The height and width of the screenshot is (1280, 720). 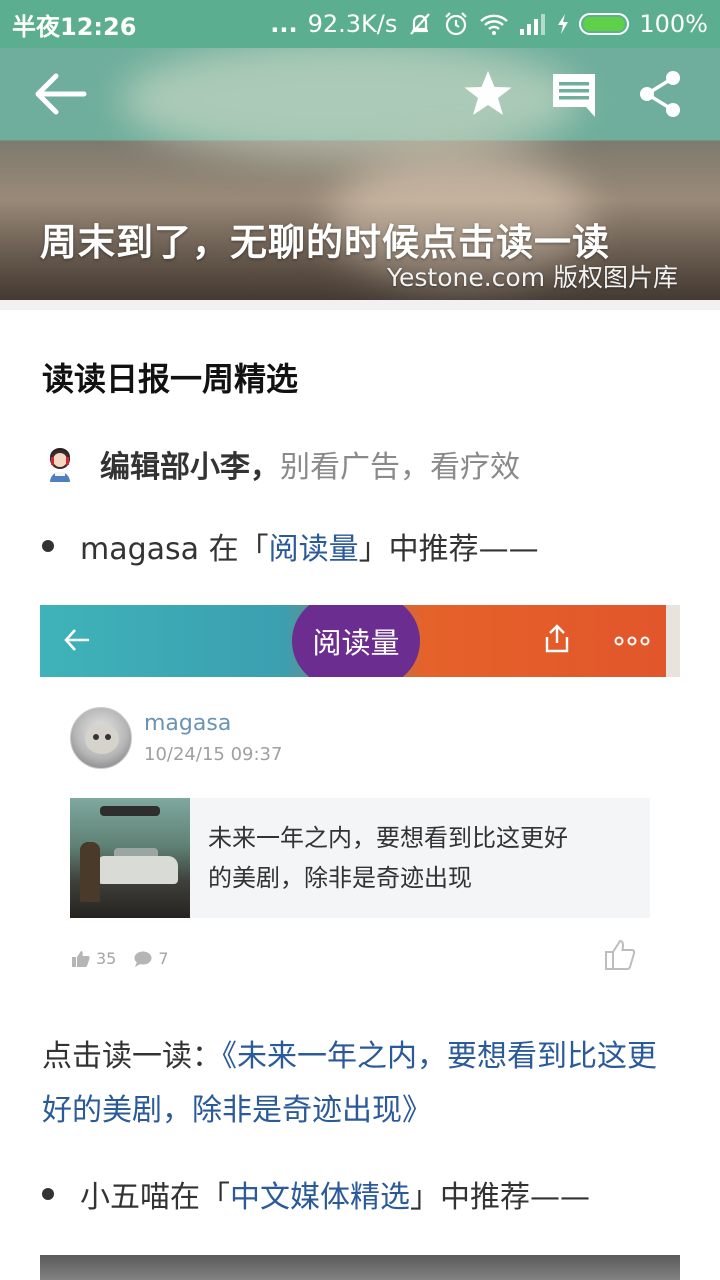 What do you see at coordinates (170, 379) in the screenshot?
I see `section-title: 读读日报一周精选` at bounding box center [170, 379].